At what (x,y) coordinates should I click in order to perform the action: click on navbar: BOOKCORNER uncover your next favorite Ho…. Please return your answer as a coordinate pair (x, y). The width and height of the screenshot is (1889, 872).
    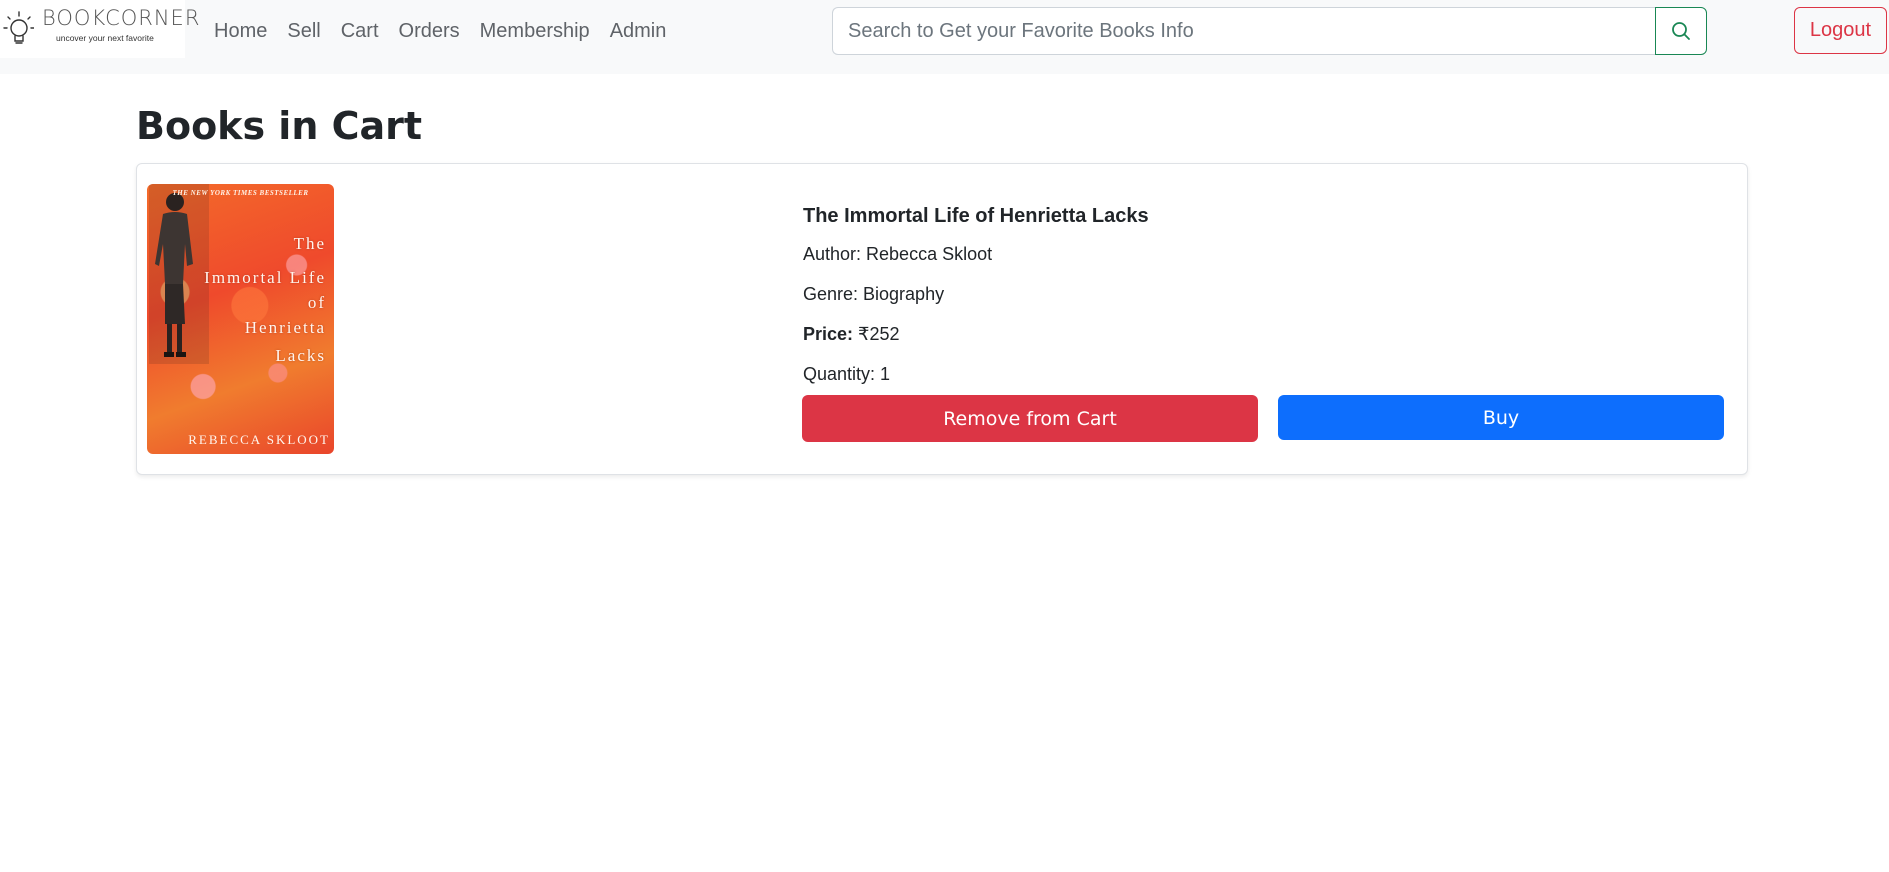
    Looking at the image, I should click on (944, 37).